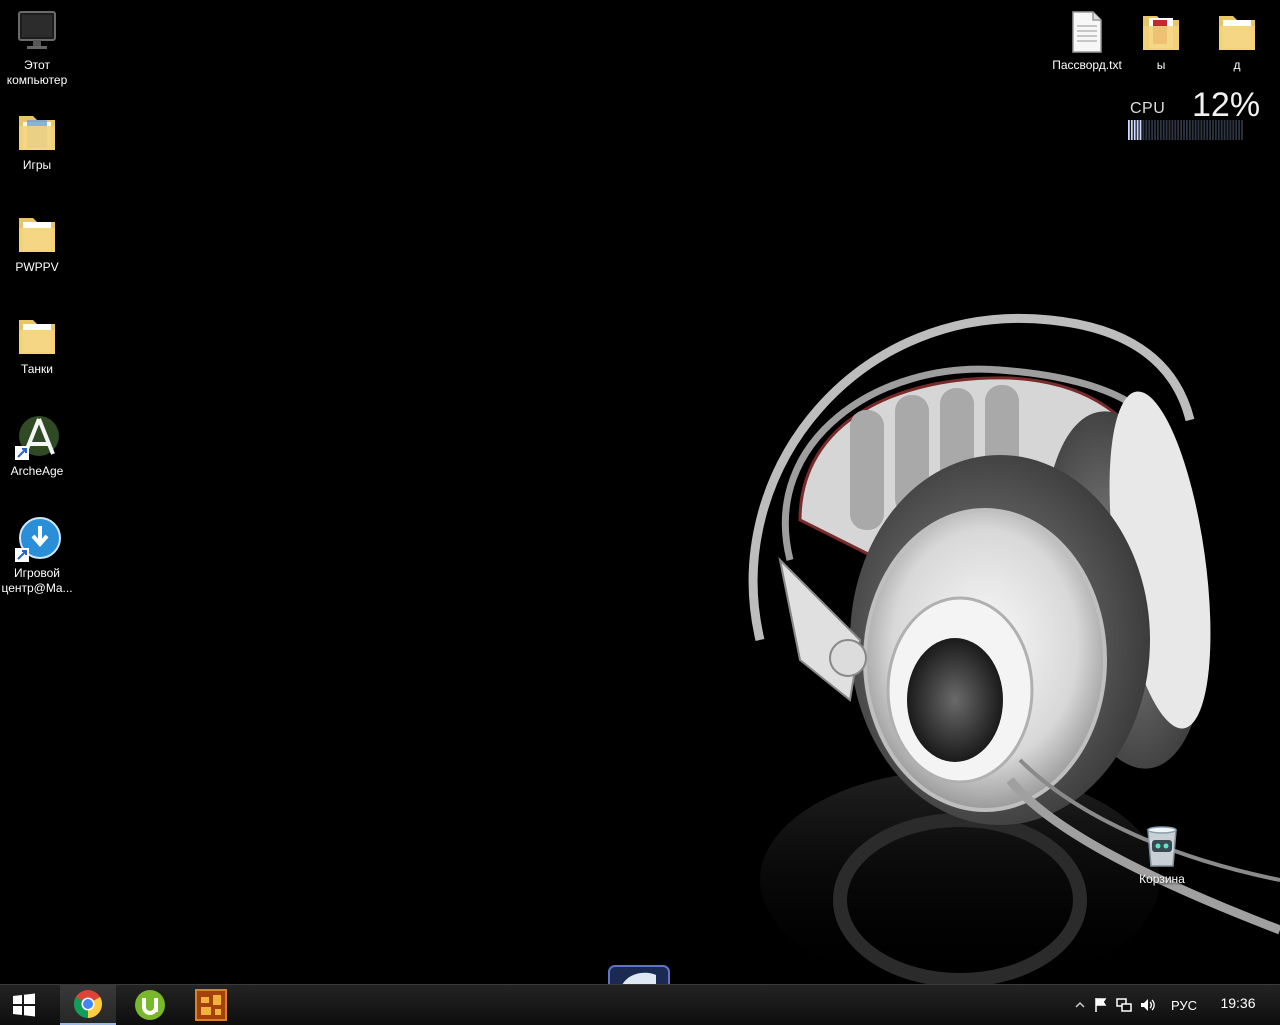  I want to click on game-app-icon, so click(211, 1005).